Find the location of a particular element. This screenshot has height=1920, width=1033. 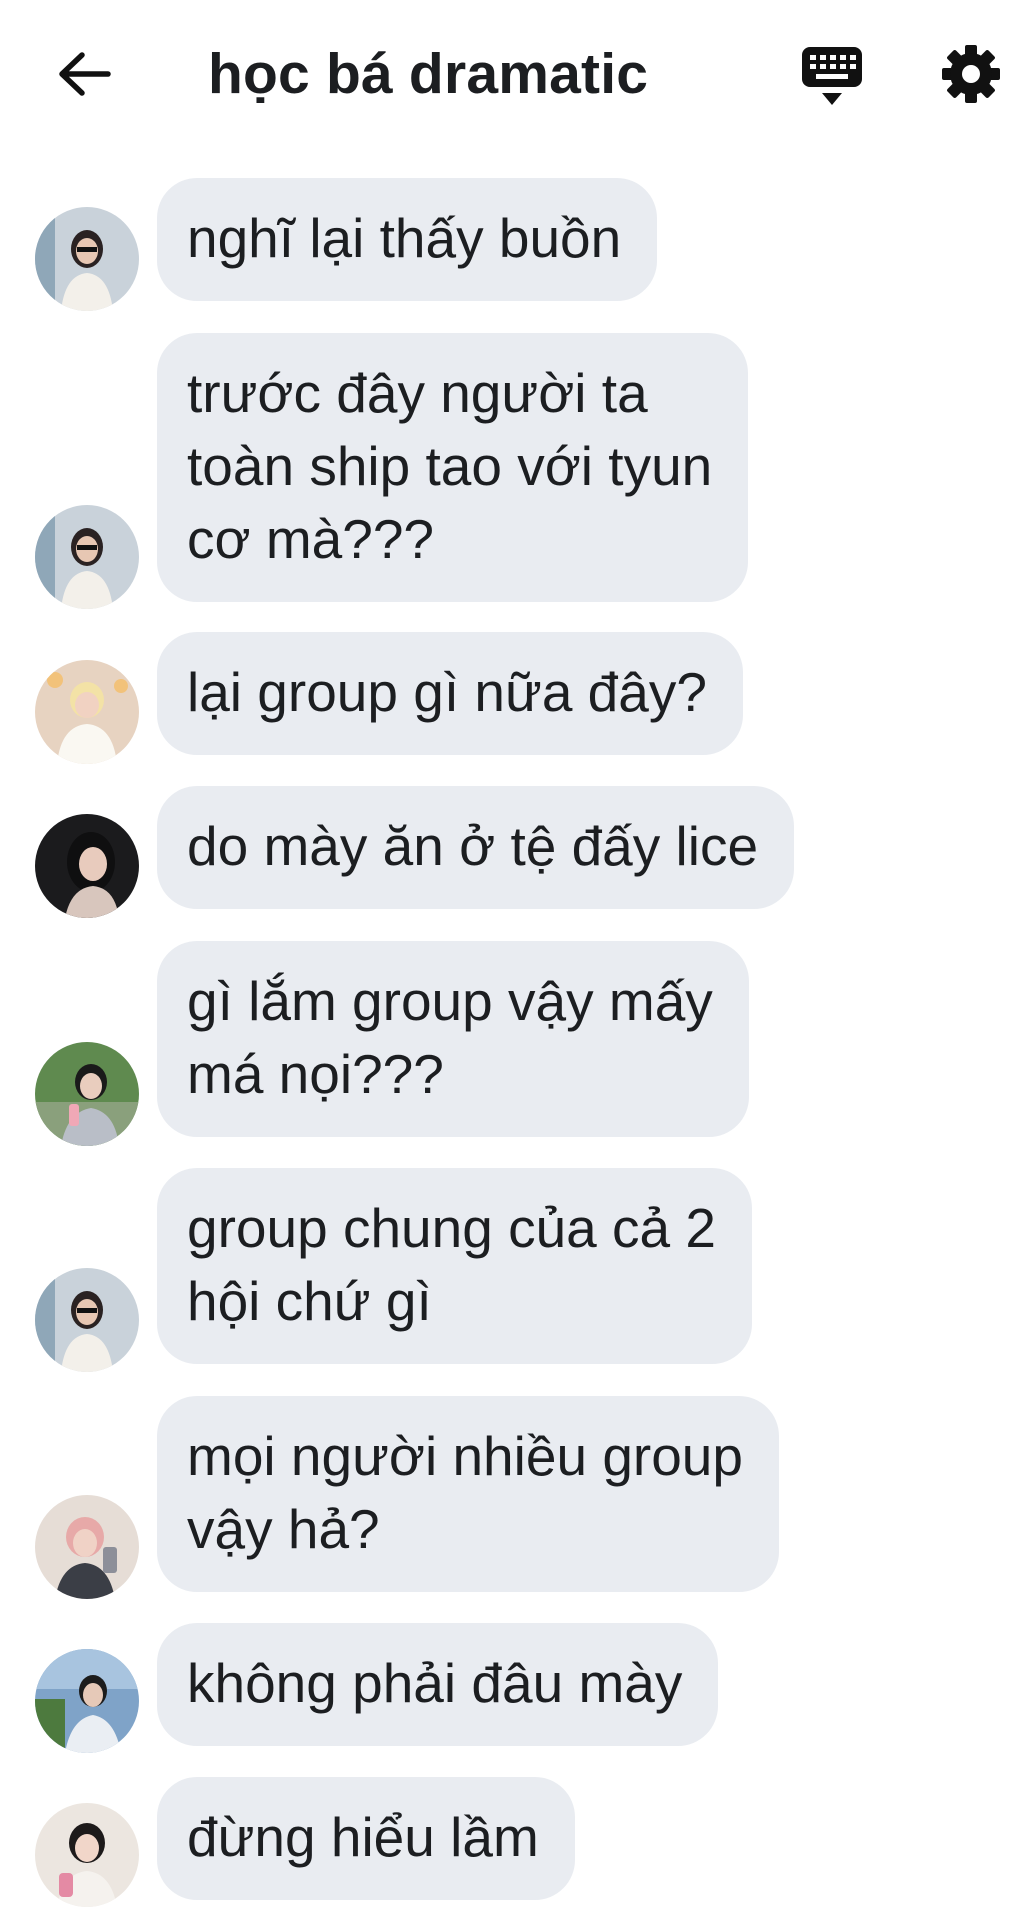

message-text: không phải đâu mày is located at coordinates (435, 1683).